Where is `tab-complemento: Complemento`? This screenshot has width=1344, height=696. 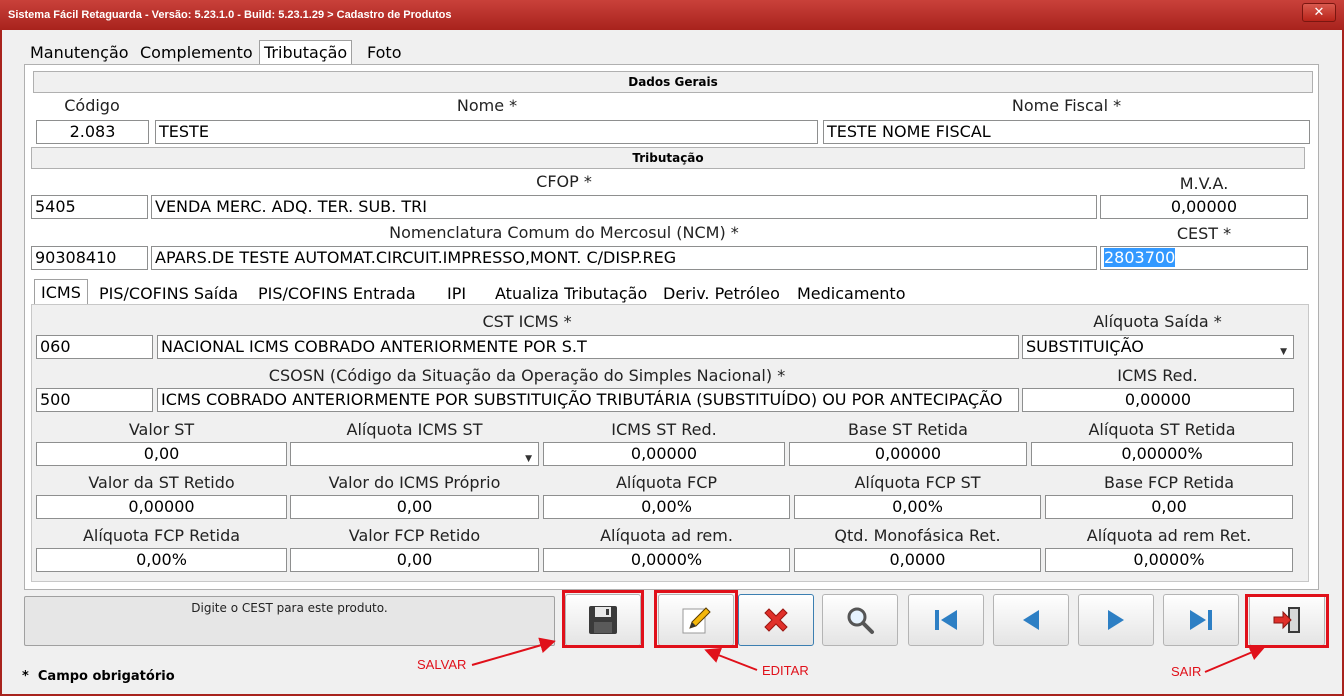
tab-complemento: Complemento is located at coordinates (196, 52).